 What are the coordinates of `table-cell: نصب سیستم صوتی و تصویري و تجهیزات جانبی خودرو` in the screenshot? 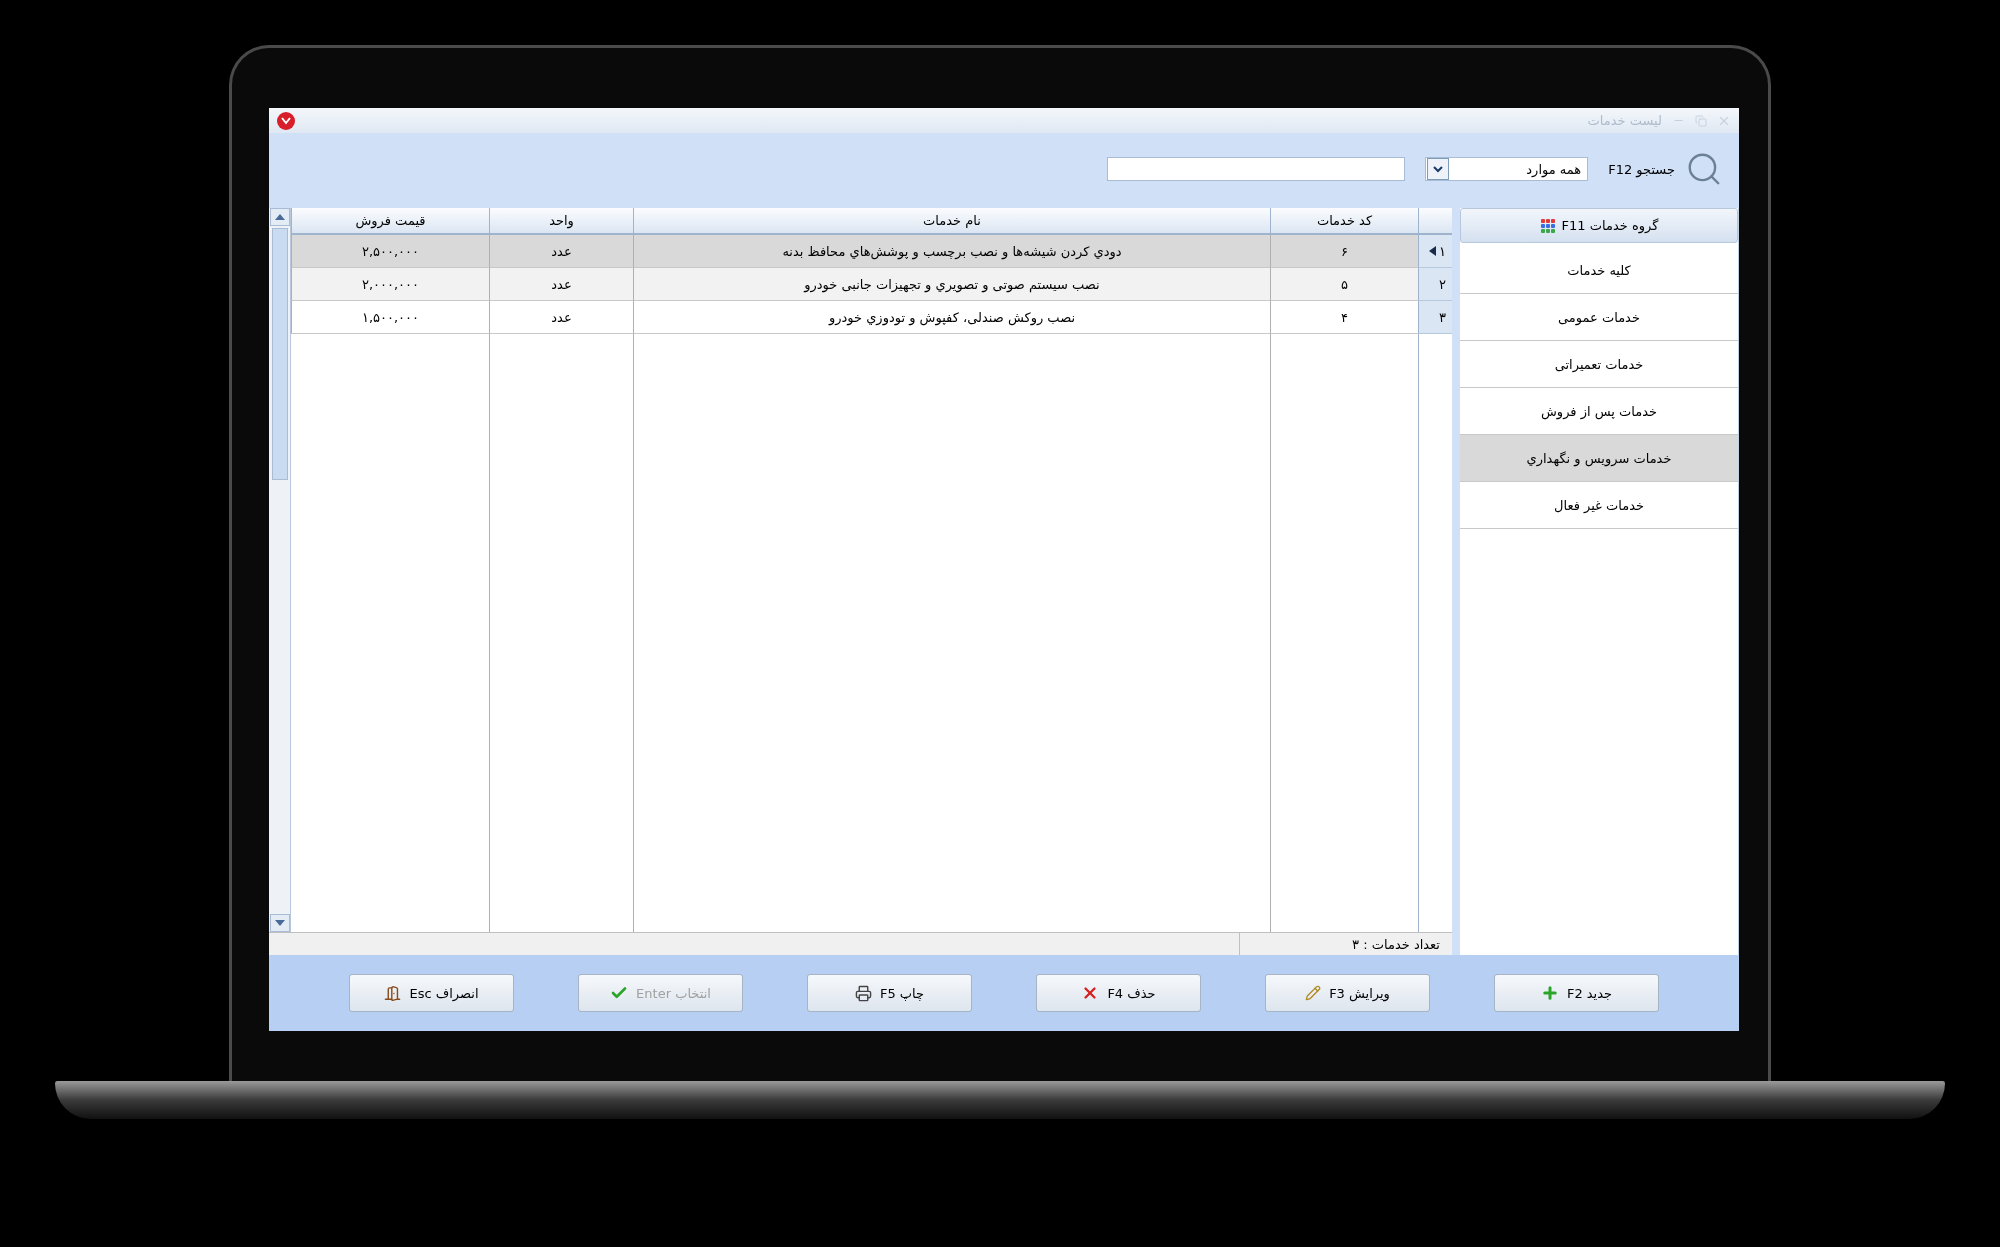 It's located at (951, 284).